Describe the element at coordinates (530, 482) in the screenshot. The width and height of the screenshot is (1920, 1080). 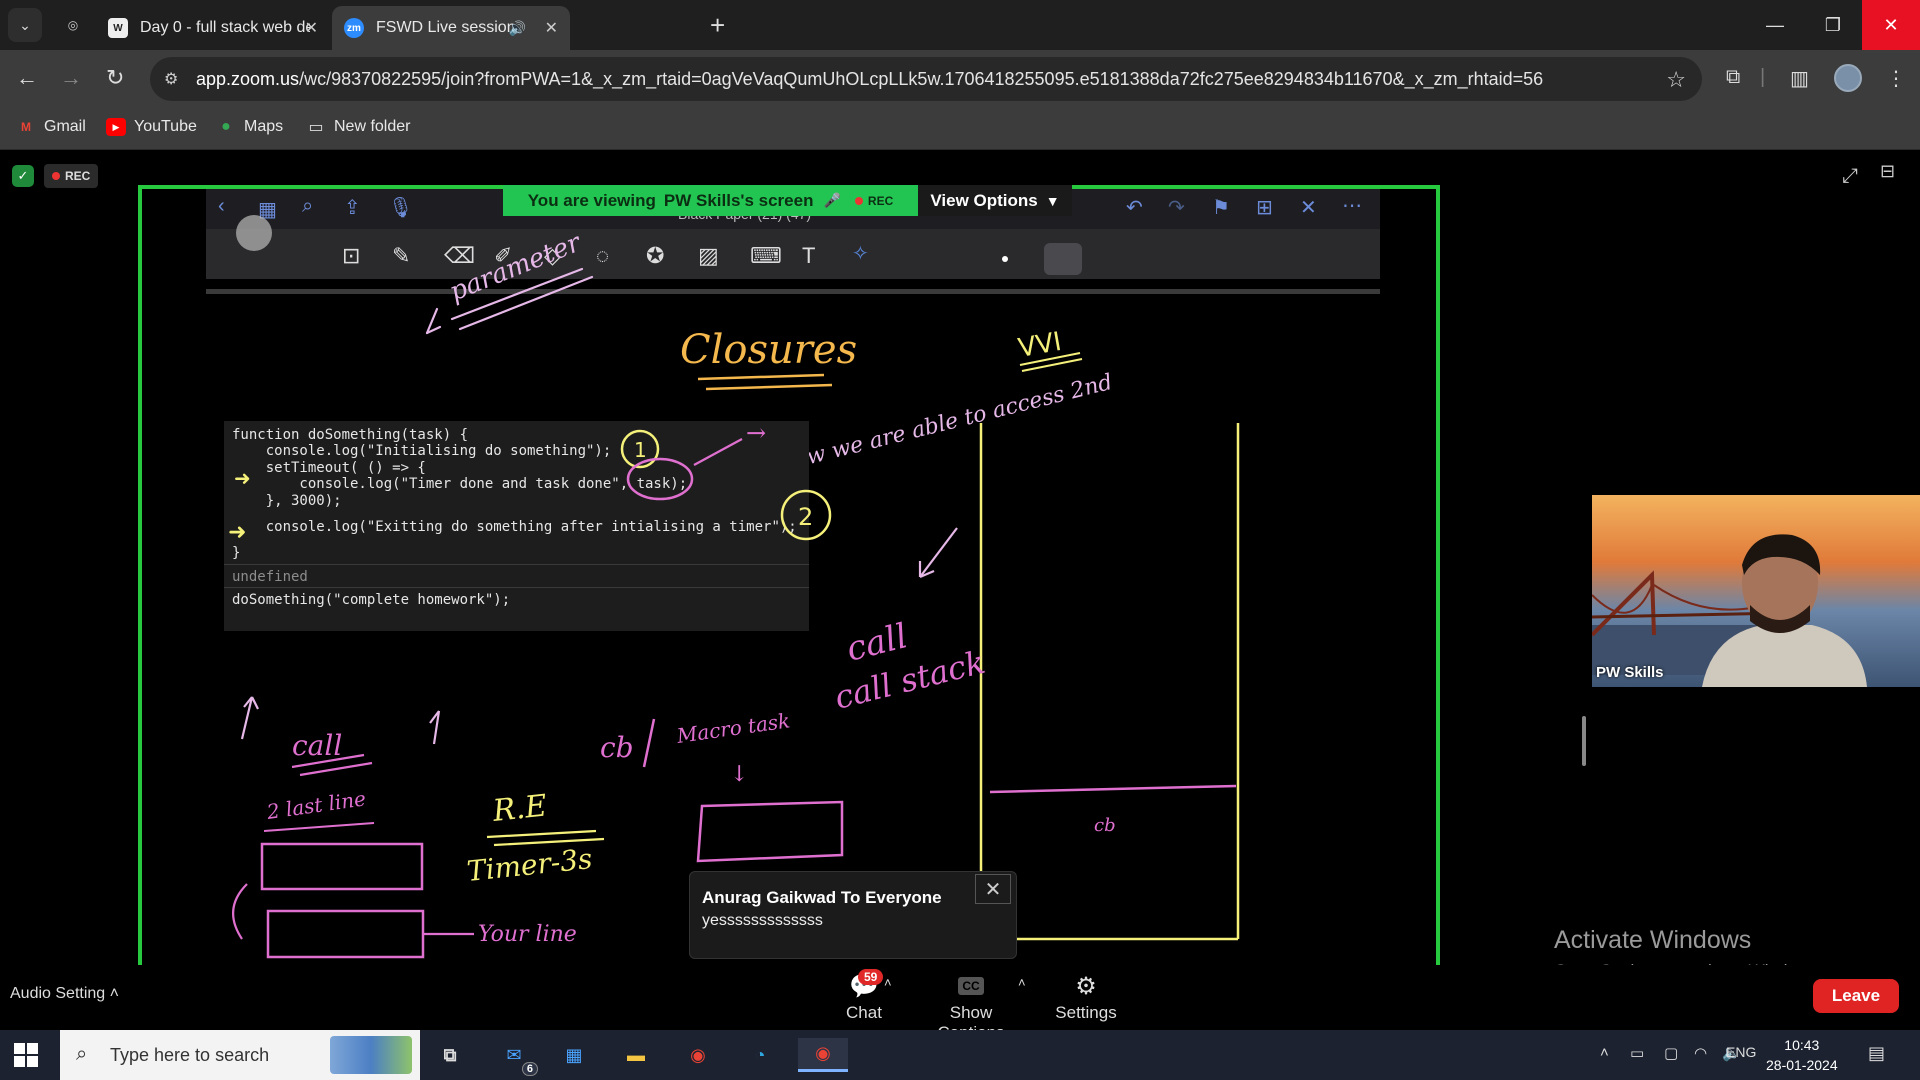
I see `handwritten-overlay: 1 → 2 ➜ ➜` at that location.